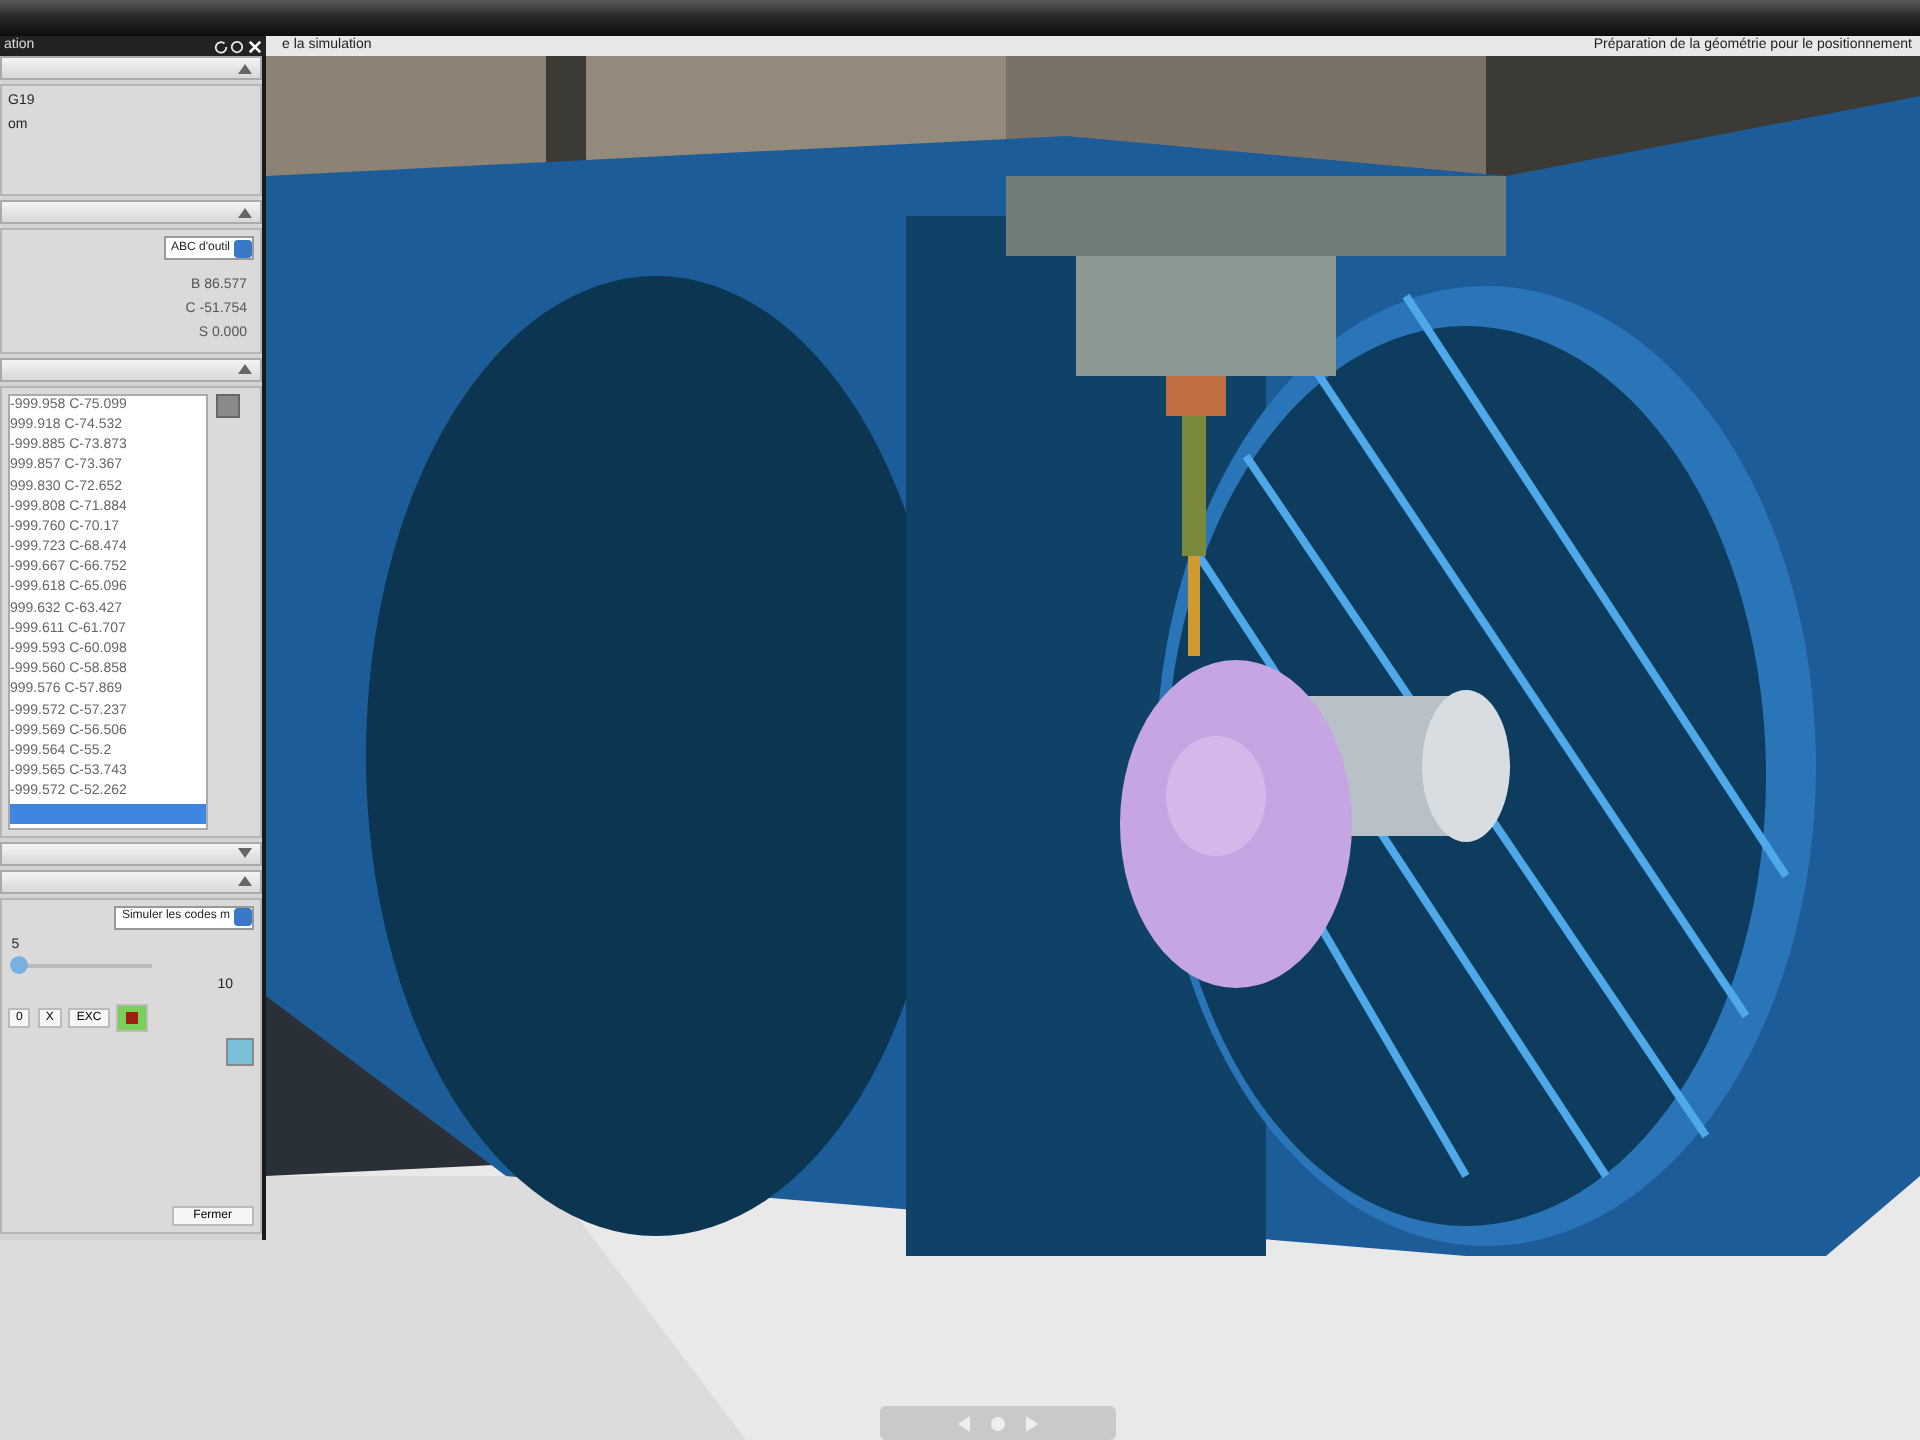 The height and width of the screenshot is (1440, 1920). Describe the element at coordinates (237, 46) in the screenshot. I see `settings-icon` at that location.